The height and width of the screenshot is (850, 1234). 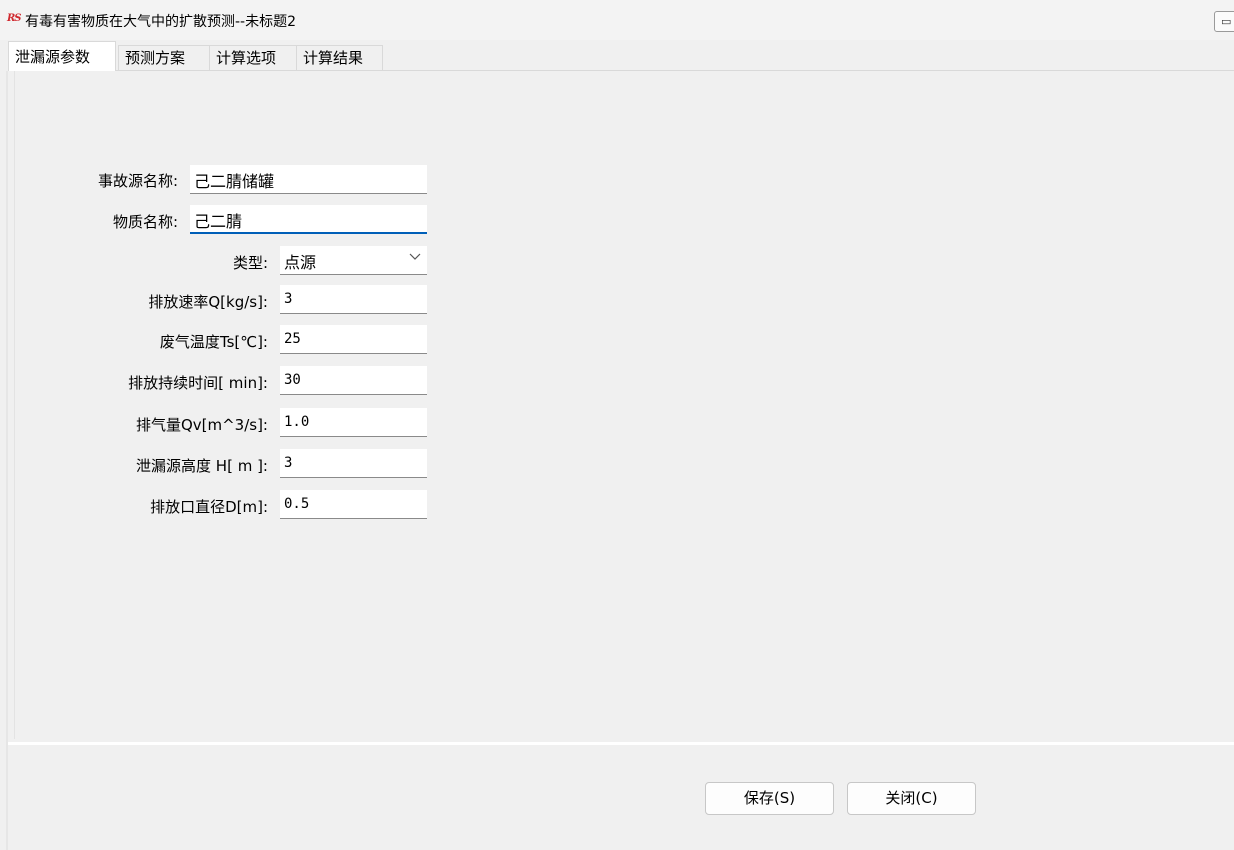 I want to click on substance-name-label: 物质名称:, so click(x=145, y=222).